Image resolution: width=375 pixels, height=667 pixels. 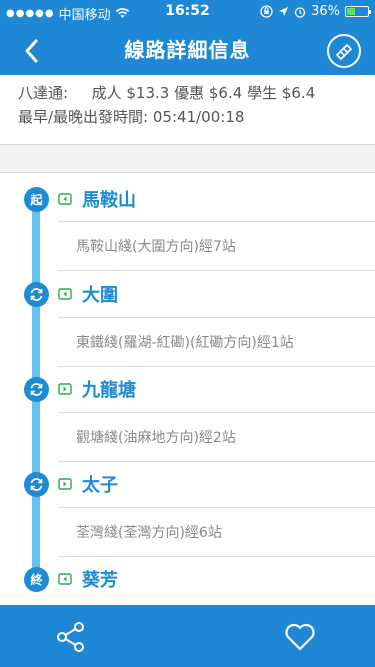 I want to click on start-badge: 起, so click(x=36, y=199).